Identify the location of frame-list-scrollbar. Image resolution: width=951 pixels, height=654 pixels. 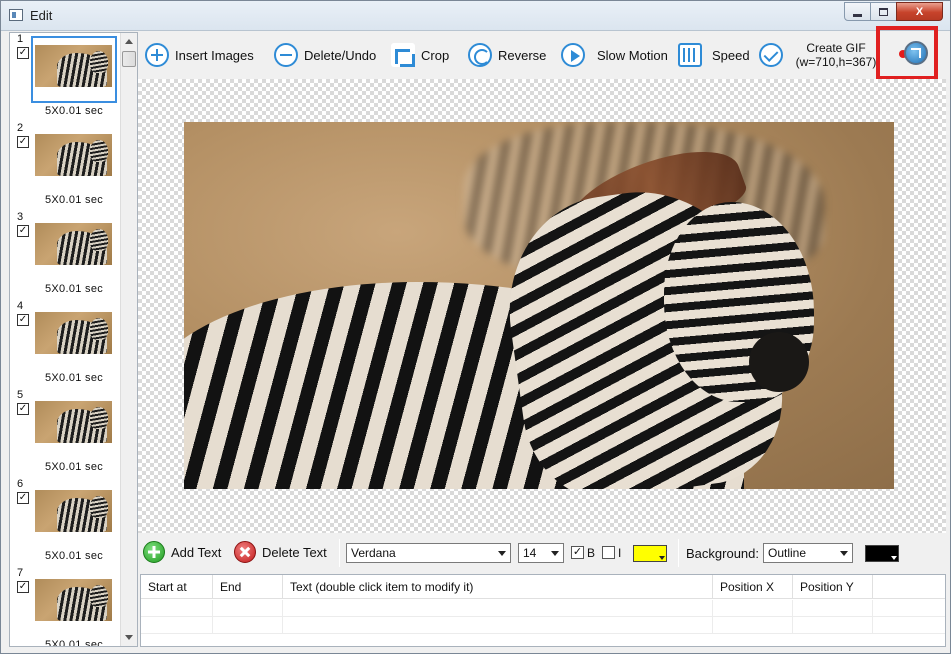
(128, 339).